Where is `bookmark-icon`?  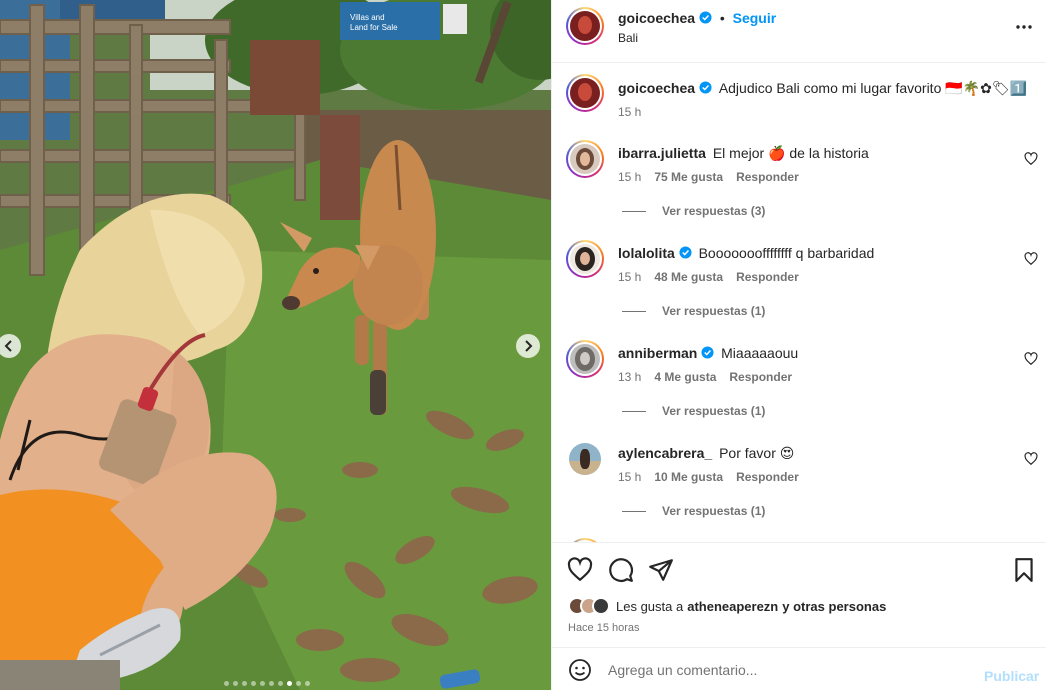
bookmark-icon is located at coordinates (1024, 570).